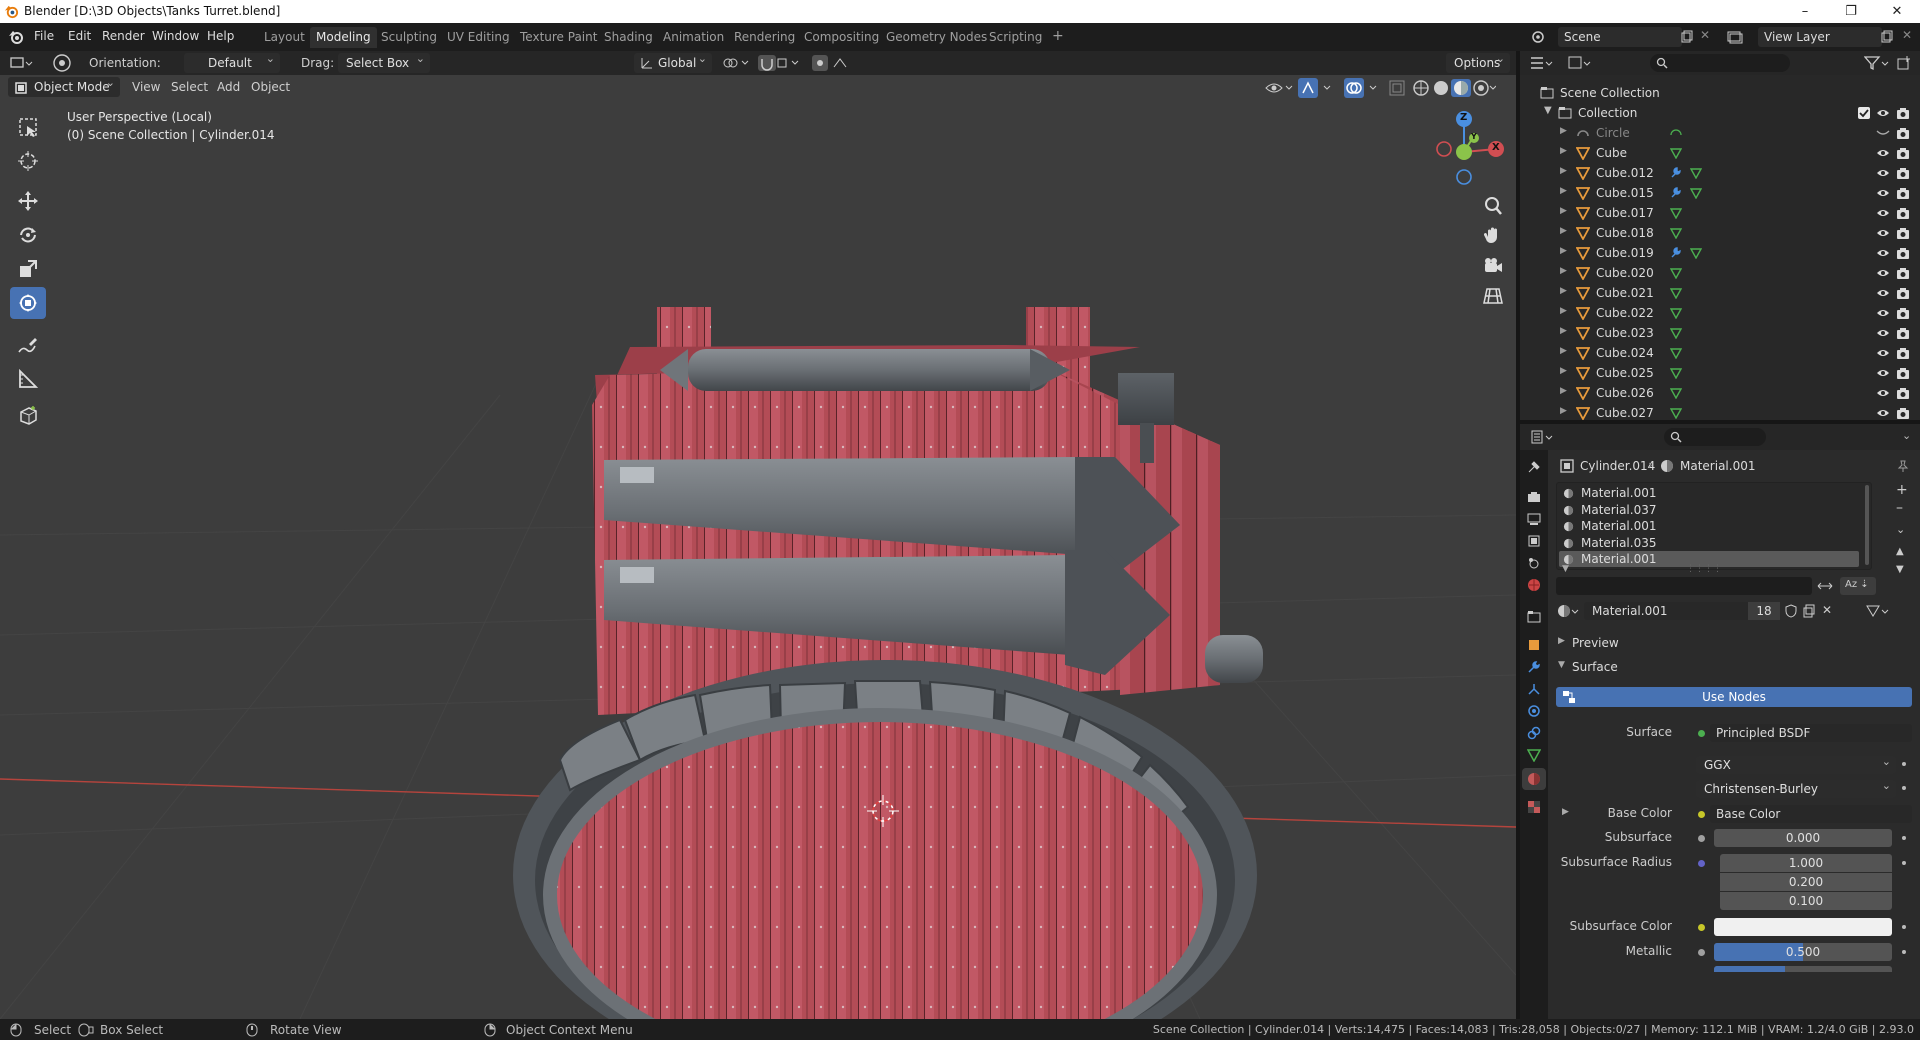 This screenshot has width=1920, height=1040. What do you see at coordinates (1687, 37) in the screenshot?
I see `new-scene-icon` at bounding box center [1687, 37].